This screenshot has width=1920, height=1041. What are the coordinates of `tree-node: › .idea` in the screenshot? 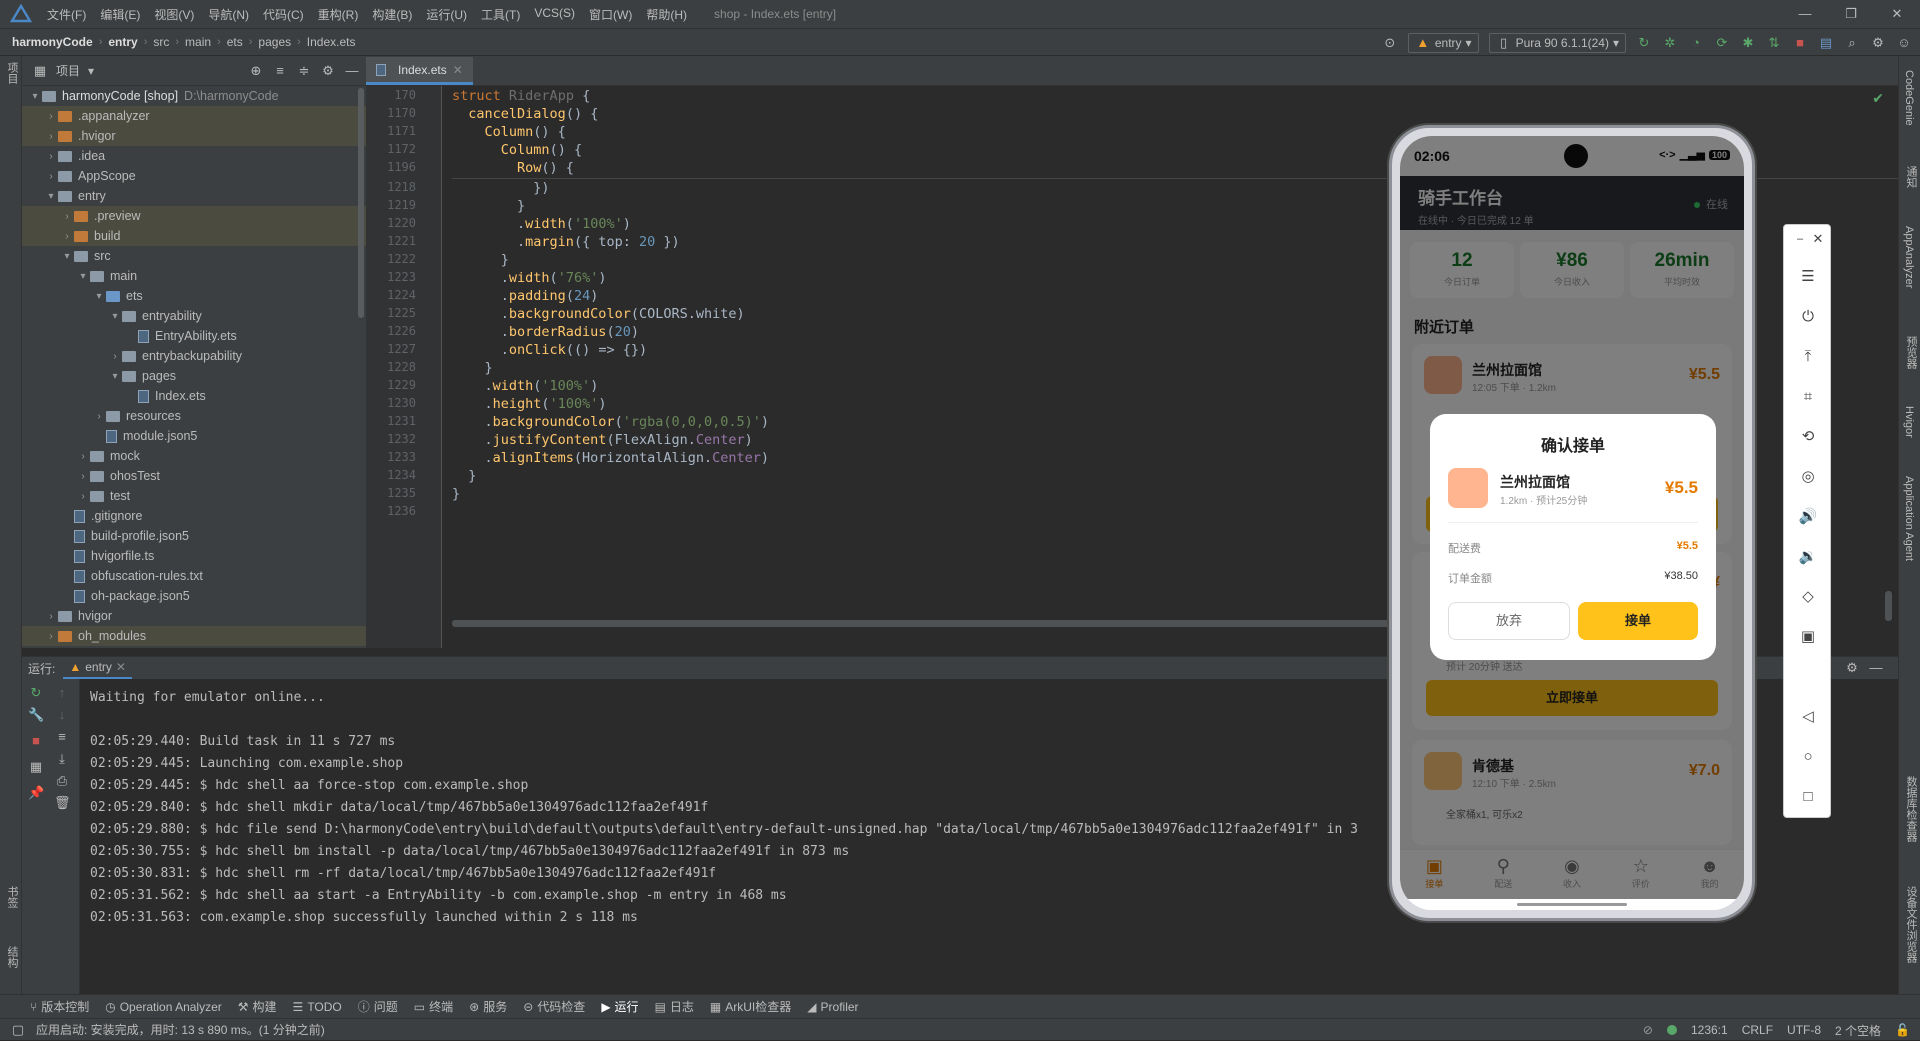 It's located at (194, 156).